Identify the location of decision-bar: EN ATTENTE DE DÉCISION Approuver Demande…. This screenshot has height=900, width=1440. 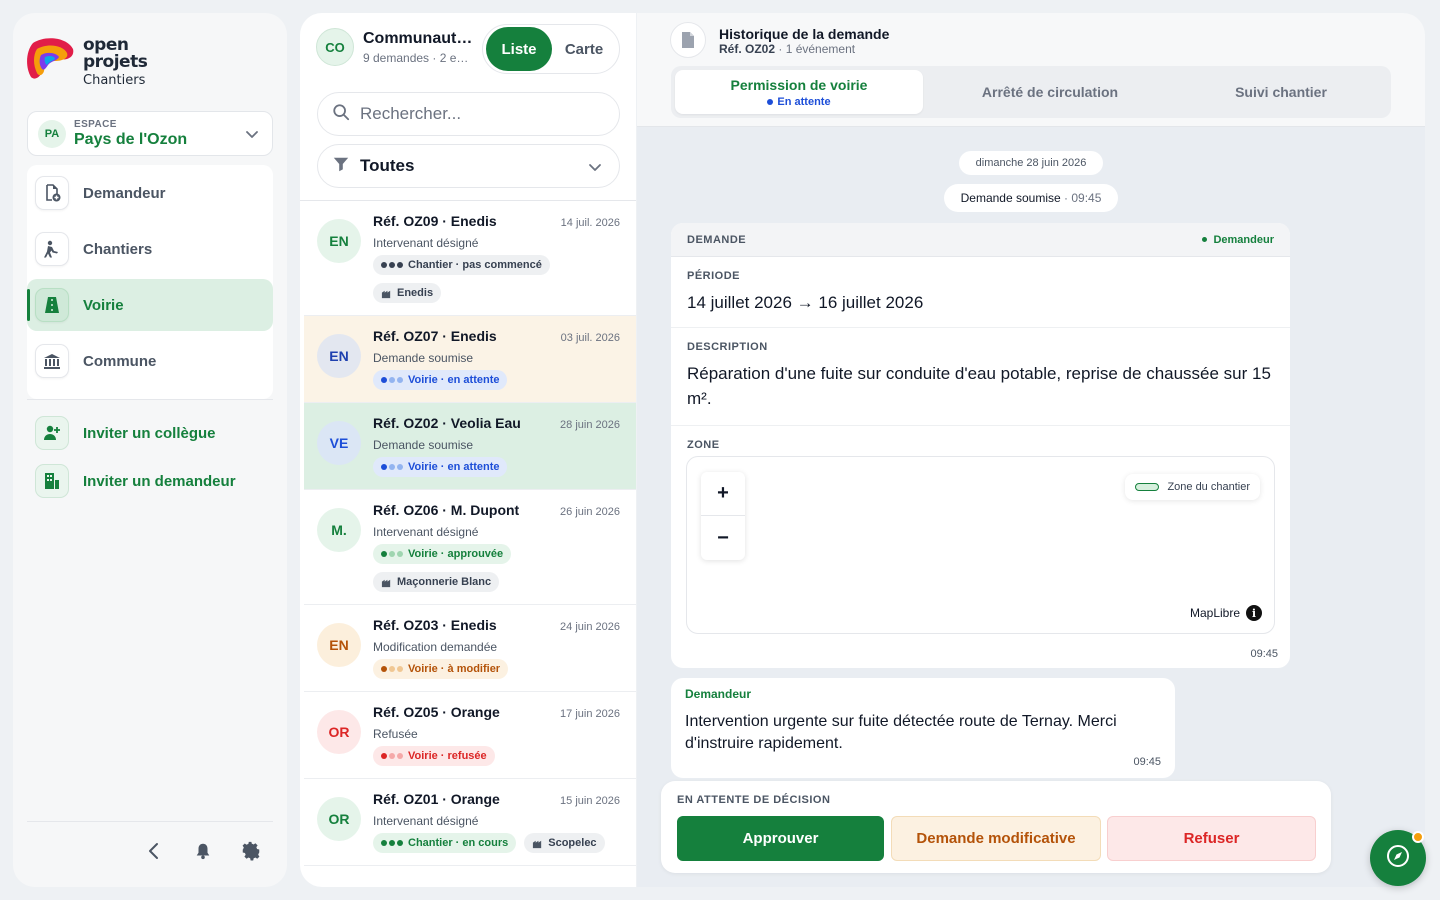
(996, 827).